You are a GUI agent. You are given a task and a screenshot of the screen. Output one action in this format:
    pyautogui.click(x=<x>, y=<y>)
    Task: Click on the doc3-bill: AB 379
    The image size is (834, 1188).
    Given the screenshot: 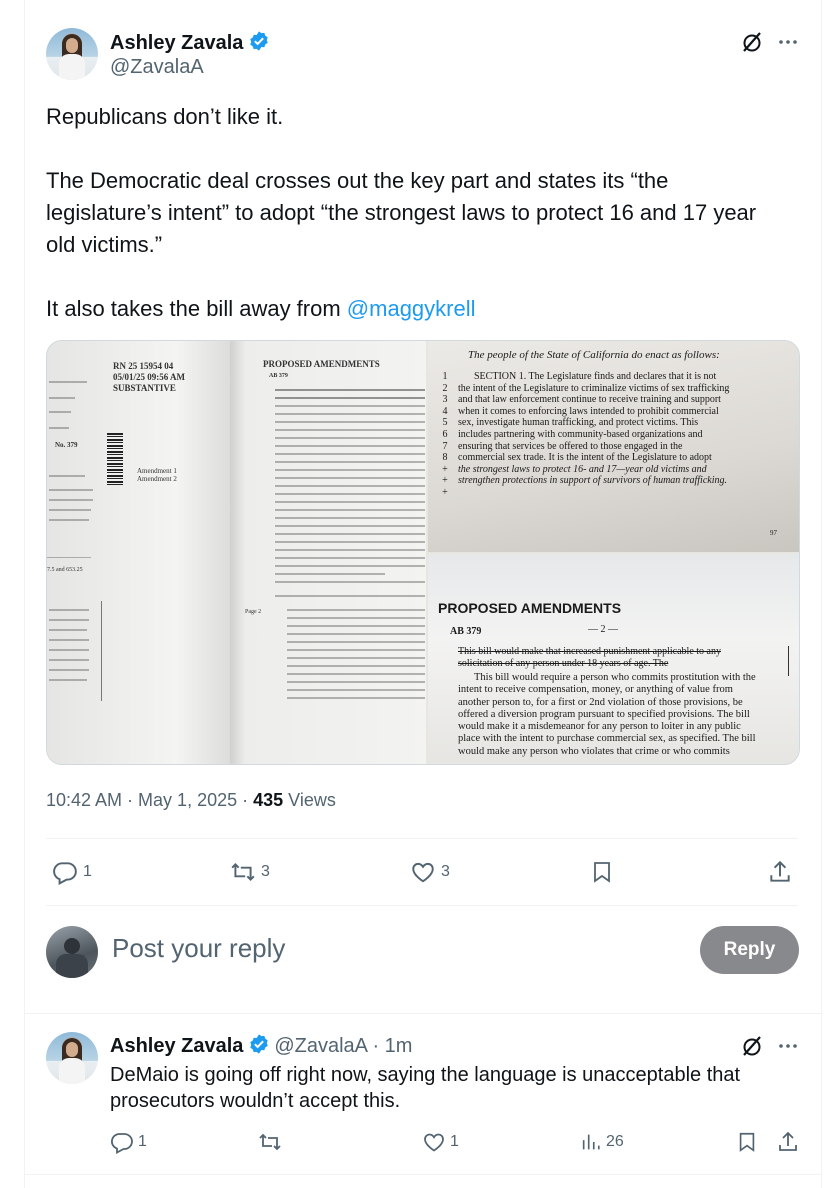 What is the action you would take?
    pyautogui.click(x=466, y=631)
    